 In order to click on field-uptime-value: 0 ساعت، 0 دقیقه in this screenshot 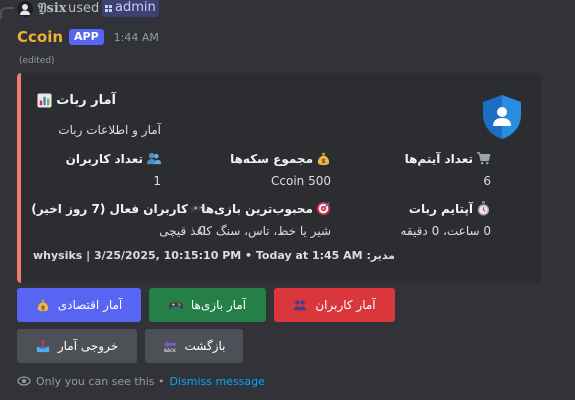, I will do `click(445, 231)`.